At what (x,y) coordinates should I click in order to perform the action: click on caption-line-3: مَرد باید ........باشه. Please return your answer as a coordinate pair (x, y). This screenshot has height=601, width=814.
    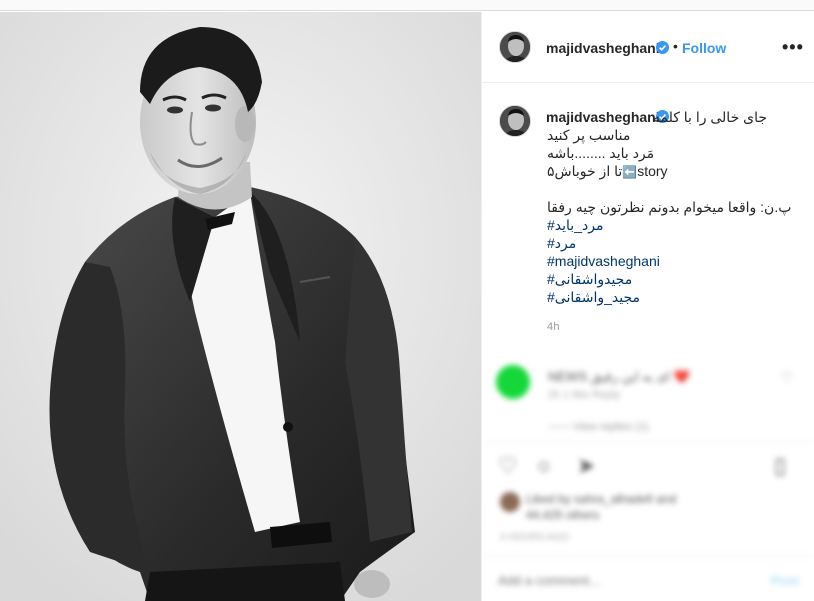
    Looking at the image, I should click on (601, 153).